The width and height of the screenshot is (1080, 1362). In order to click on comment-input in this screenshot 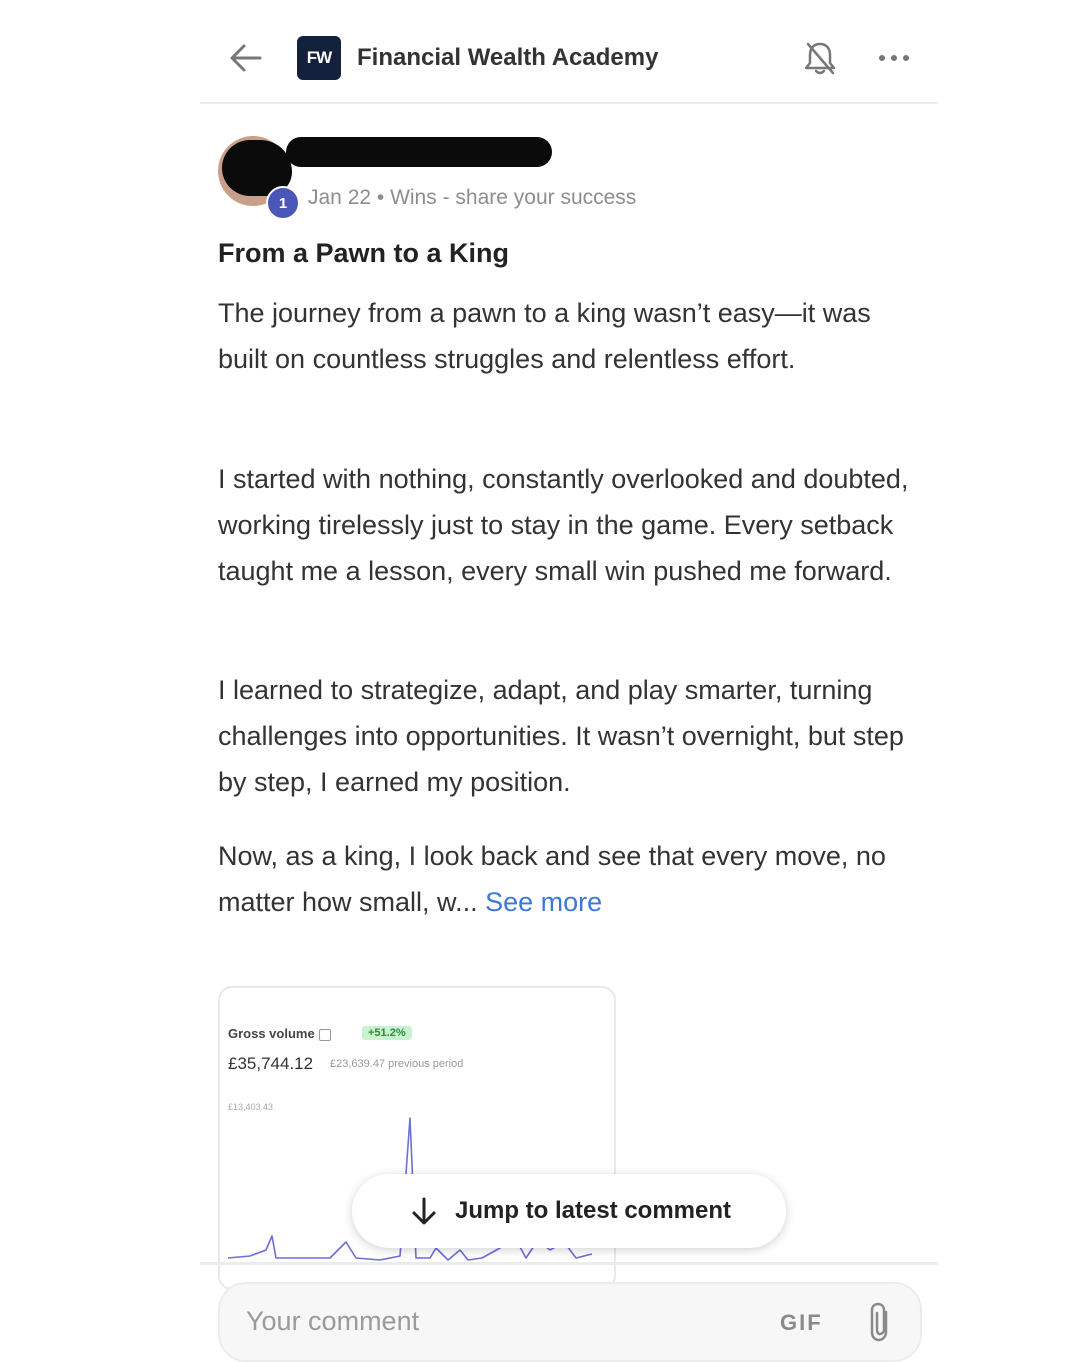, I will do `click(486, 1321)`.